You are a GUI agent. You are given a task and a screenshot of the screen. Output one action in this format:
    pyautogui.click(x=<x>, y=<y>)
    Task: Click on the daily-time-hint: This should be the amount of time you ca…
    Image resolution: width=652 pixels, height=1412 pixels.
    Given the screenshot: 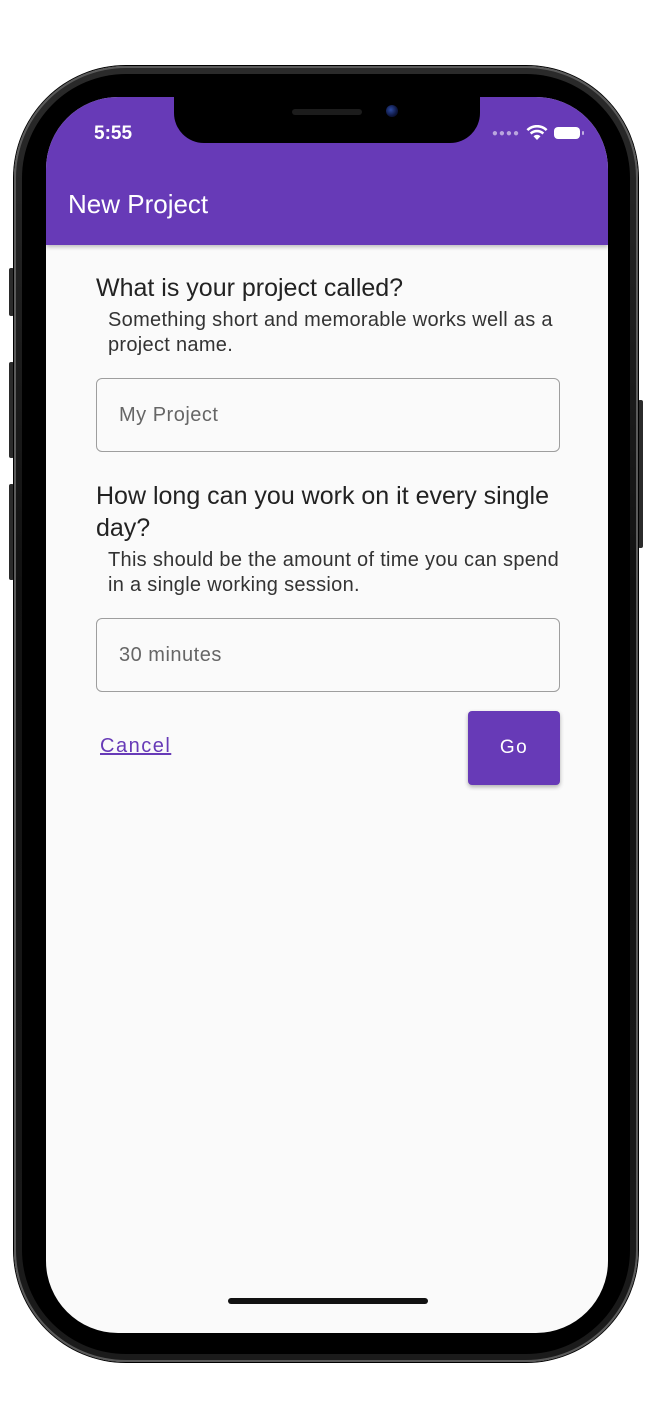 What is the action you would take?
    pyautogui.click(x=334, y=572)
    